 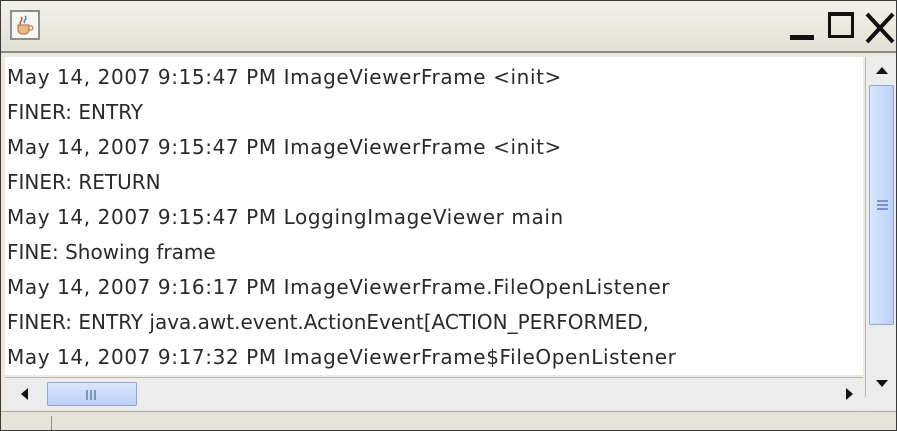 I want to click on java-coffee-icon, so click(x=25, y=25).